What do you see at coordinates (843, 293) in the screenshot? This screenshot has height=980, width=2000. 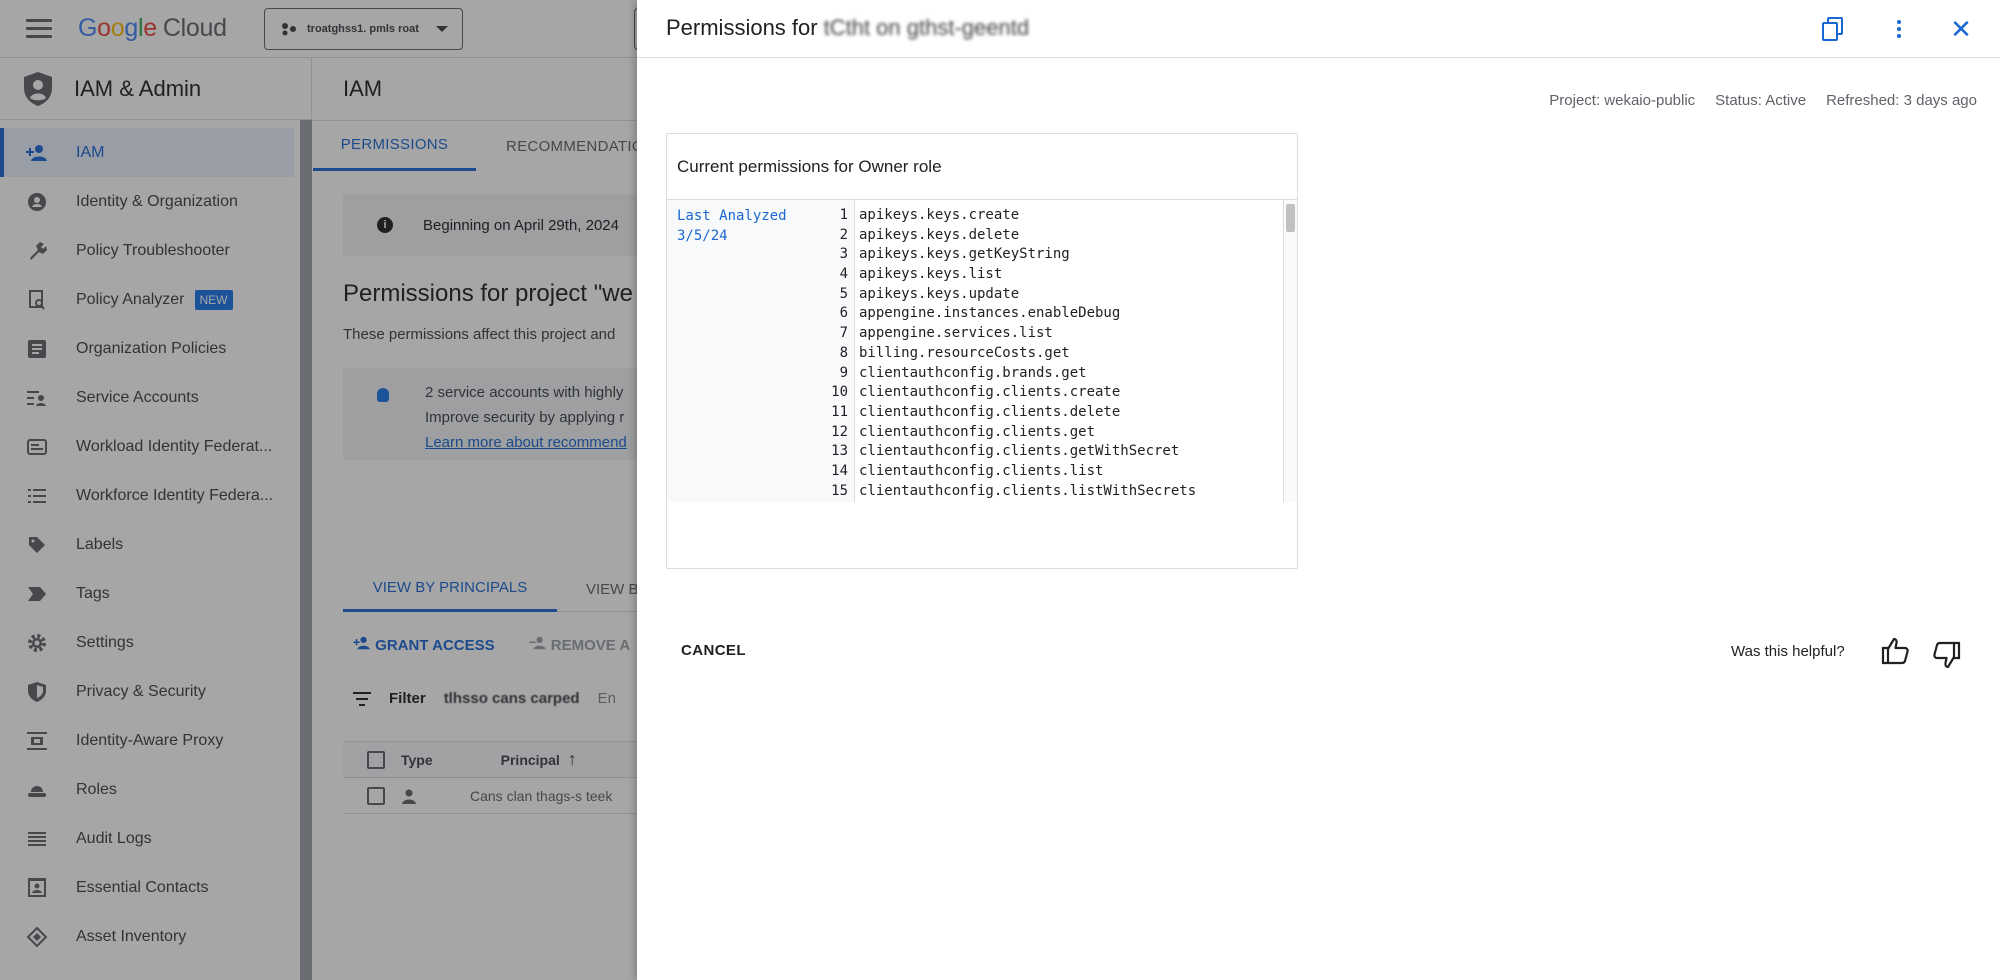 I see `line-number: 5` at bounding box center [843, 293].